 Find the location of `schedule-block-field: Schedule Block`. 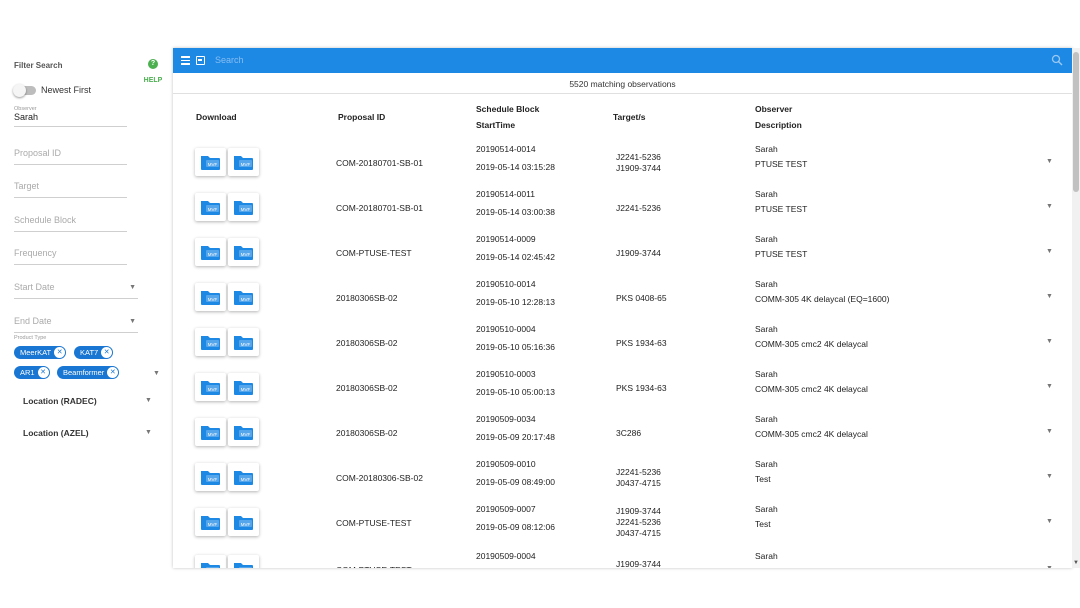

schedule-block-field: Schedule Block is located at coordinates (70, 223).